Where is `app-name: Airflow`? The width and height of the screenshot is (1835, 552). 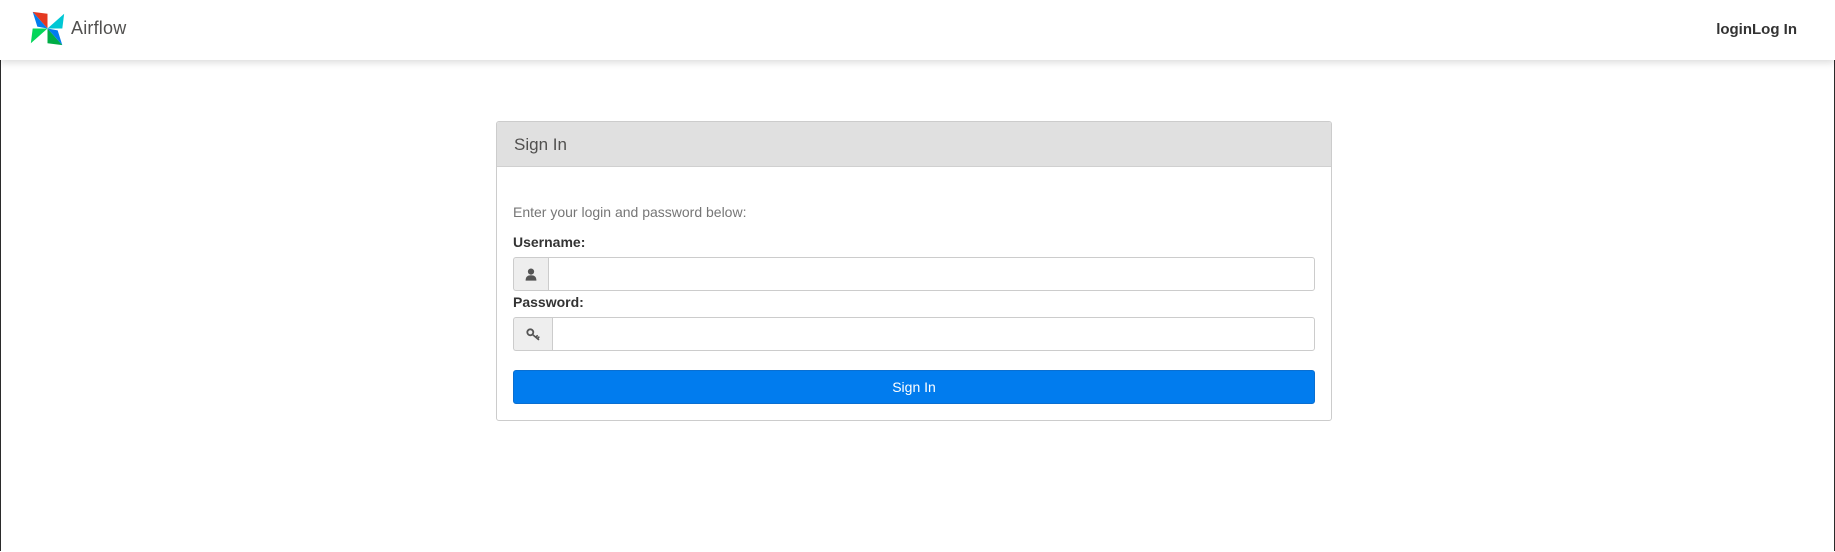
app-name: Airflow is located at coordinates (99, 28).